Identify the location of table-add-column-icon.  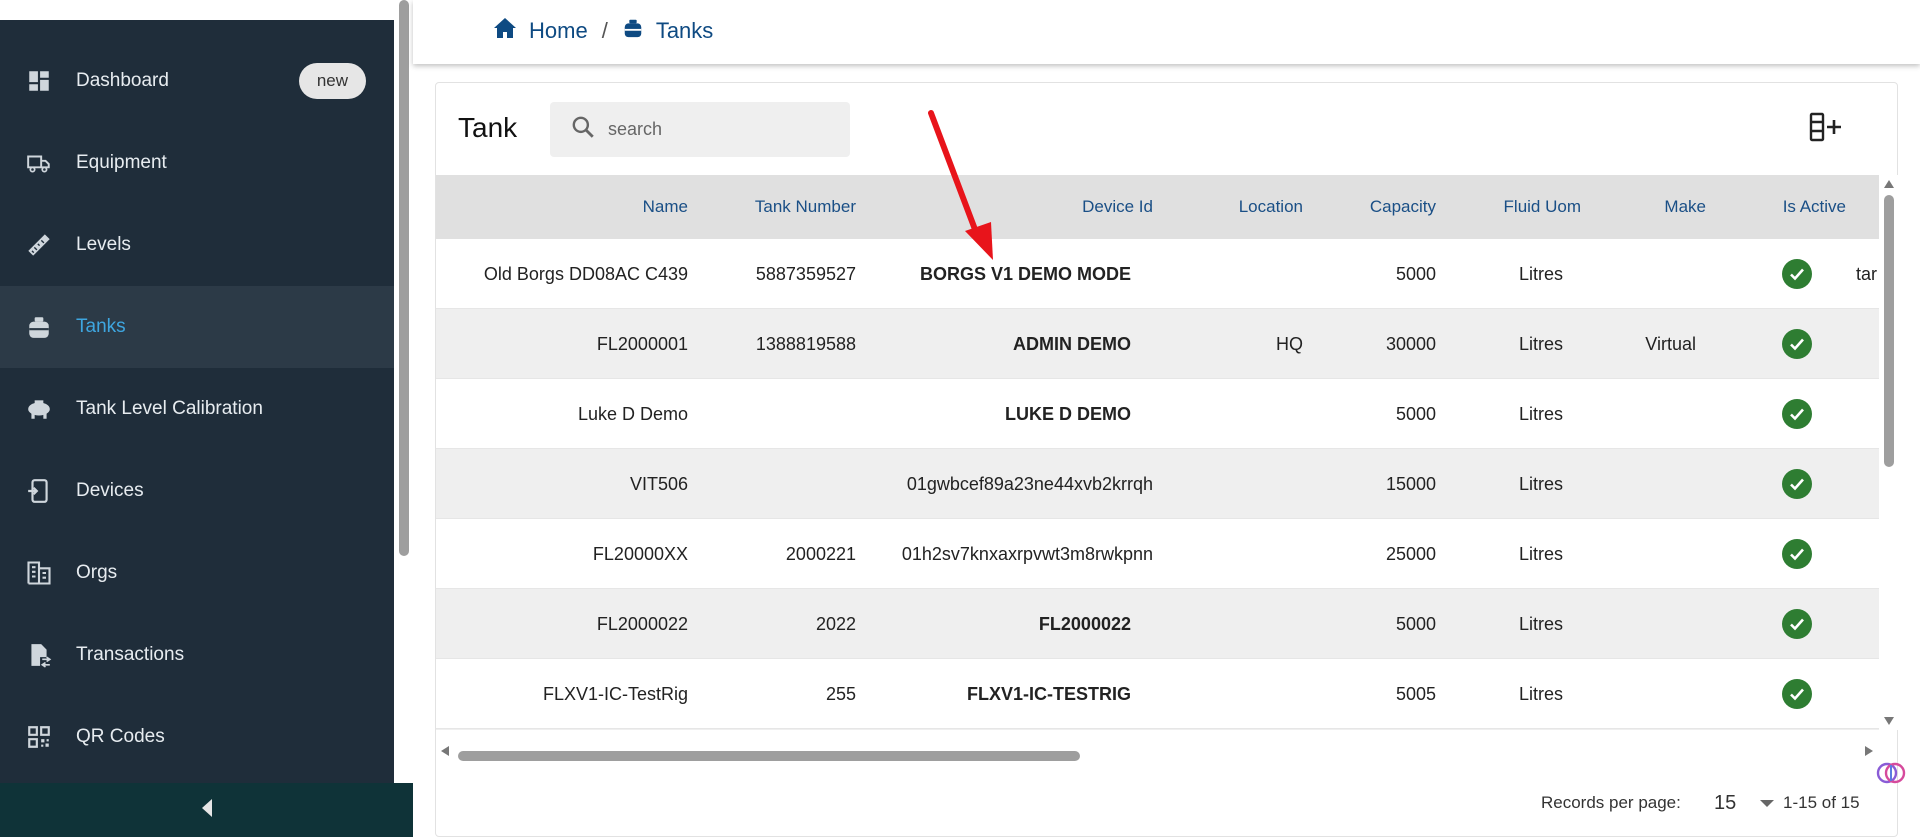
(1826, 129).